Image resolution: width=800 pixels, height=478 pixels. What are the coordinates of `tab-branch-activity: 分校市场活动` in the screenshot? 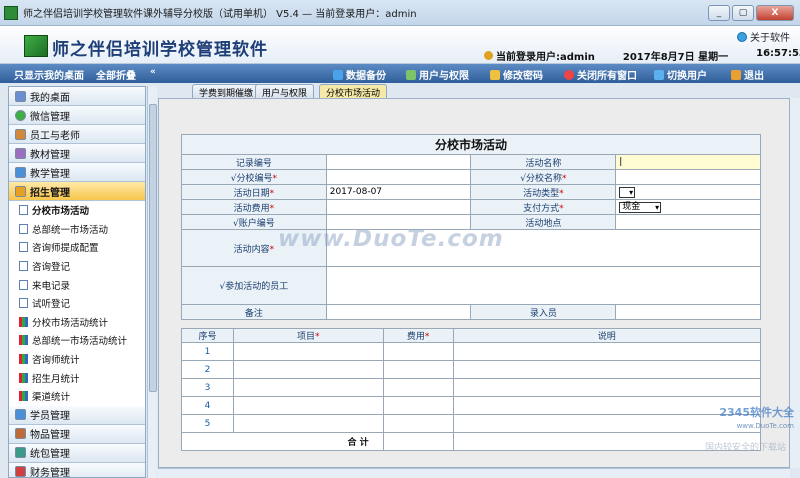 It's located at (353, 91).